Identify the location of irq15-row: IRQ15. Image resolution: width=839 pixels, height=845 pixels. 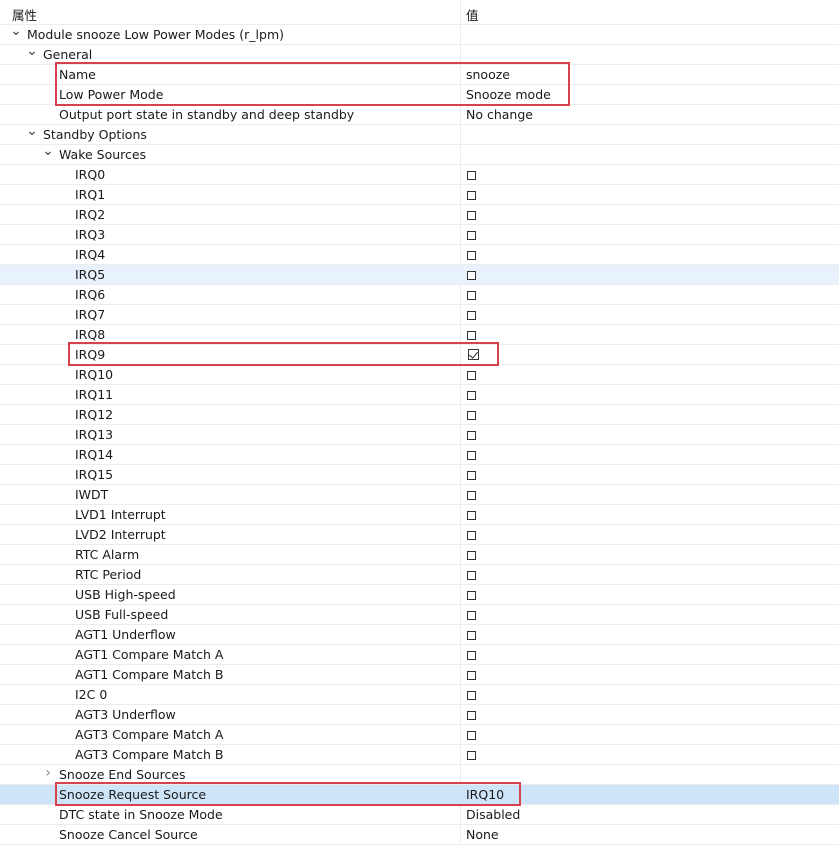
(419, 475).